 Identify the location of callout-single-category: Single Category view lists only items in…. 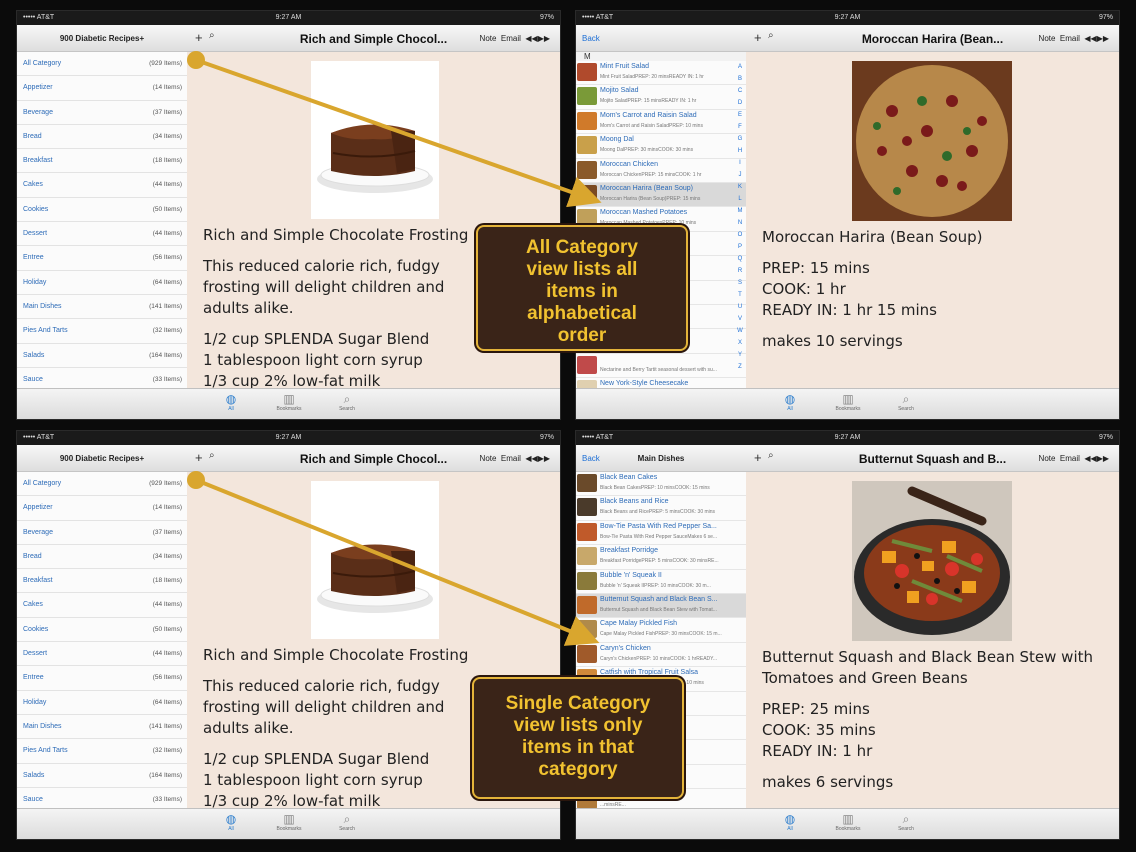
(578, 738).